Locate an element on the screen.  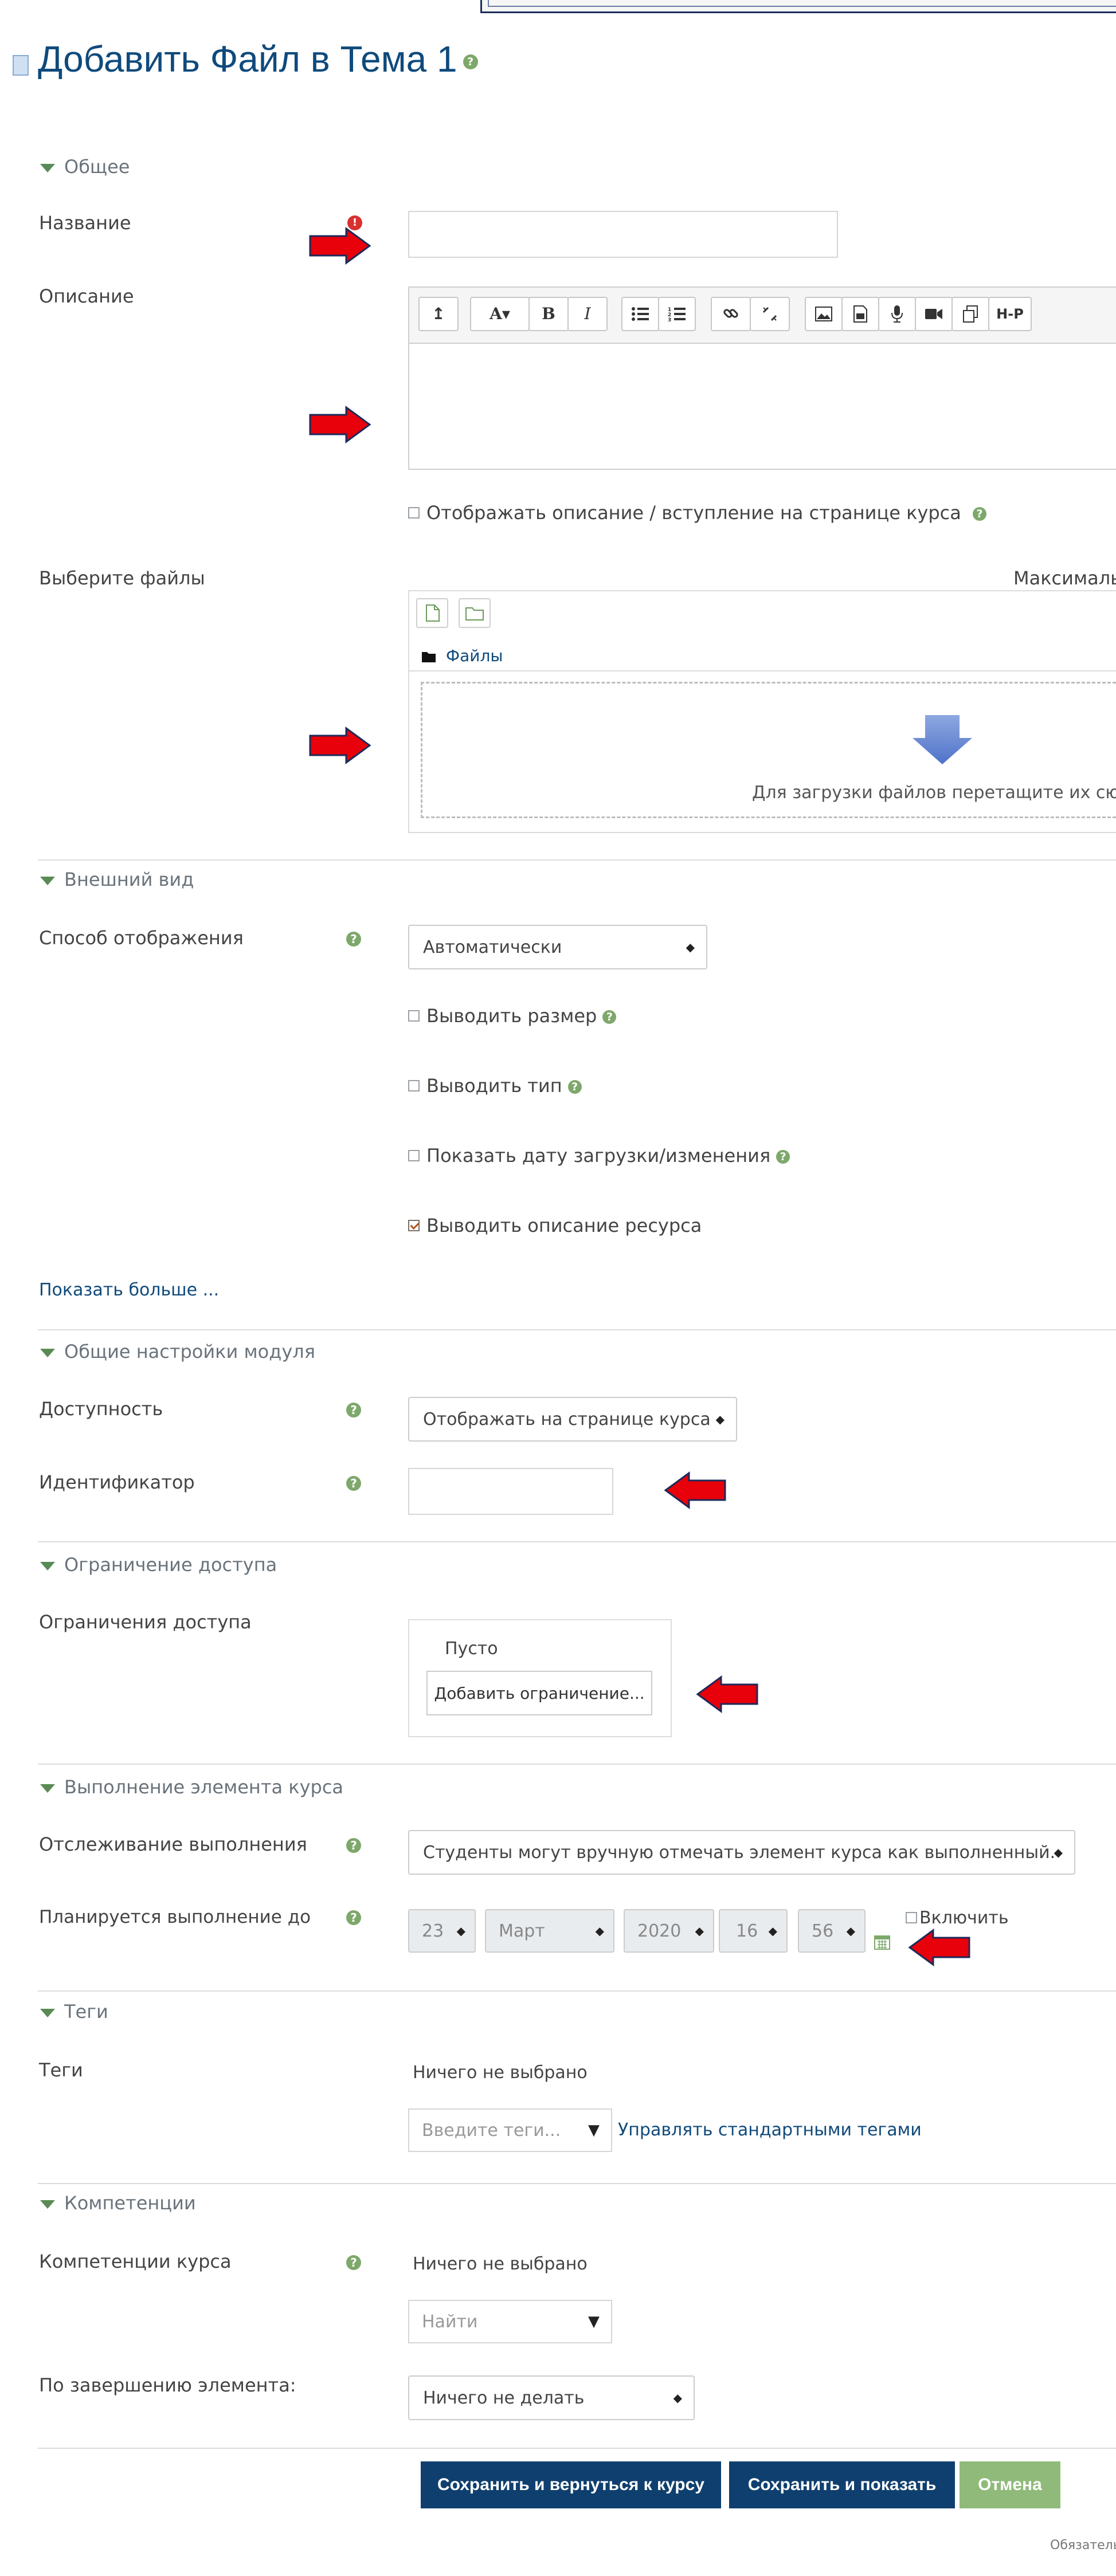
section-general: Общее is located at coordinates (85, 167).